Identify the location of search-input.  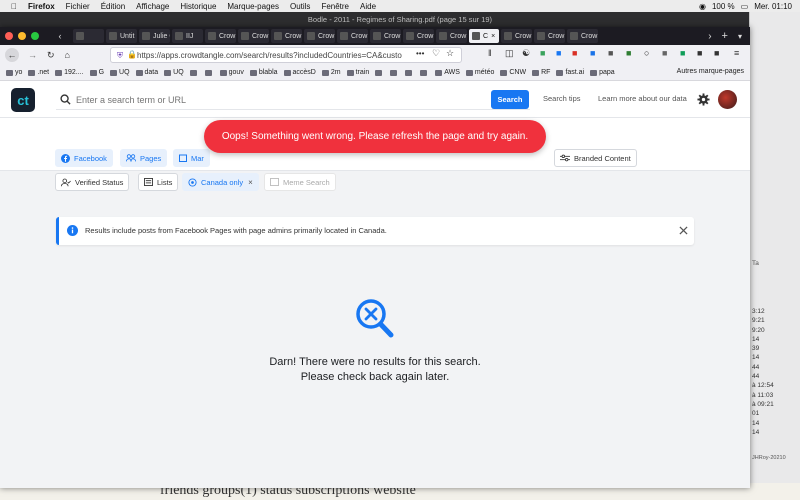
(281, 100).